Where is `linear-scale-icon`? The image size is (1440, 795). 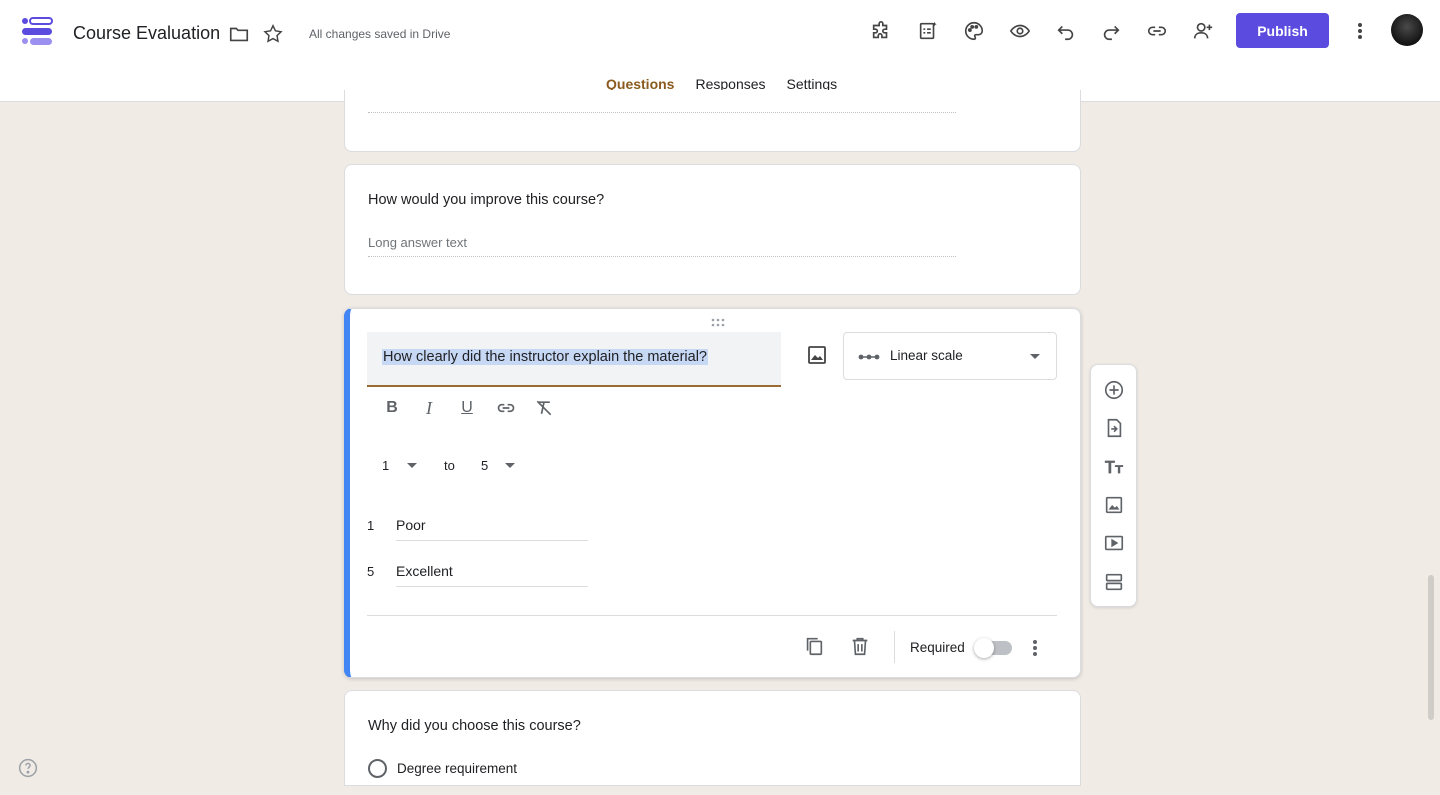
linear-scale-icon is located at coordinates (869, 359).